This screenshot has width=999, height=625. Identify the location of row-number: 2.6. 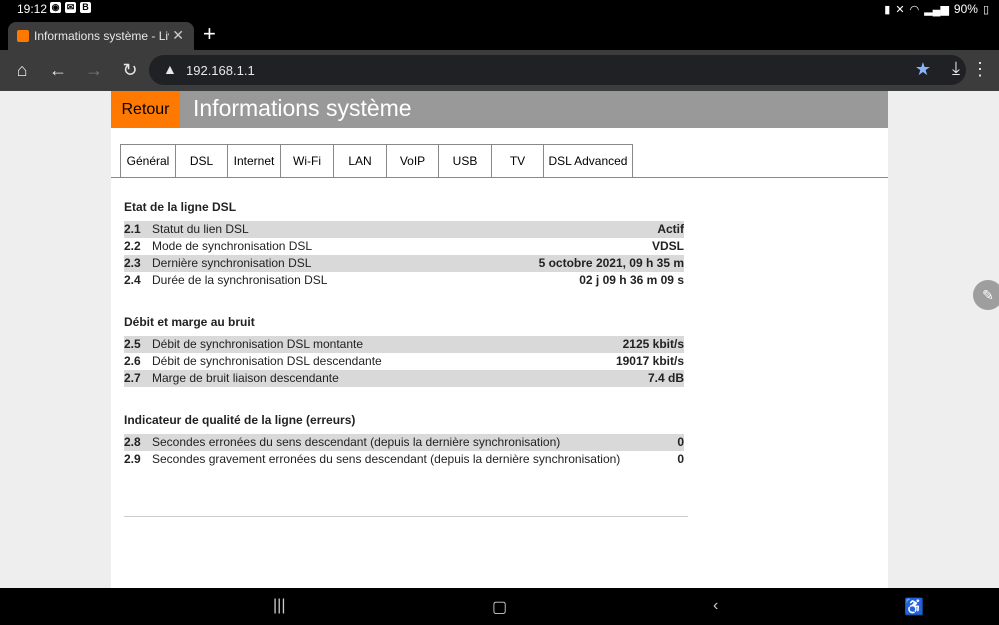
(132, 361).